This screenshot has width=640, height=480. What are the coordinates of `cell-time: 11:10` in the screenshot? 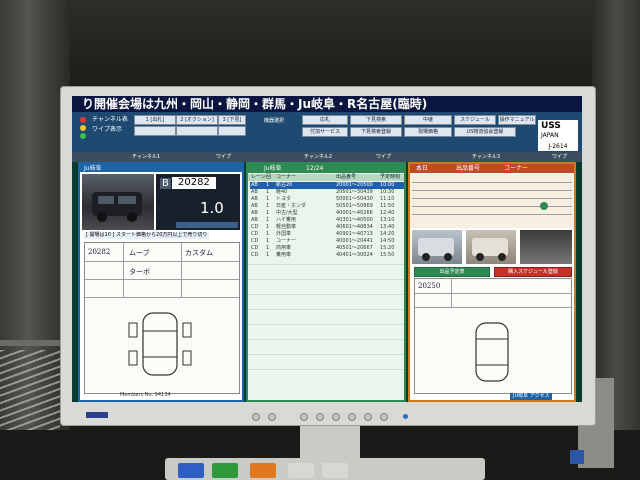 It's located at (387, 199).